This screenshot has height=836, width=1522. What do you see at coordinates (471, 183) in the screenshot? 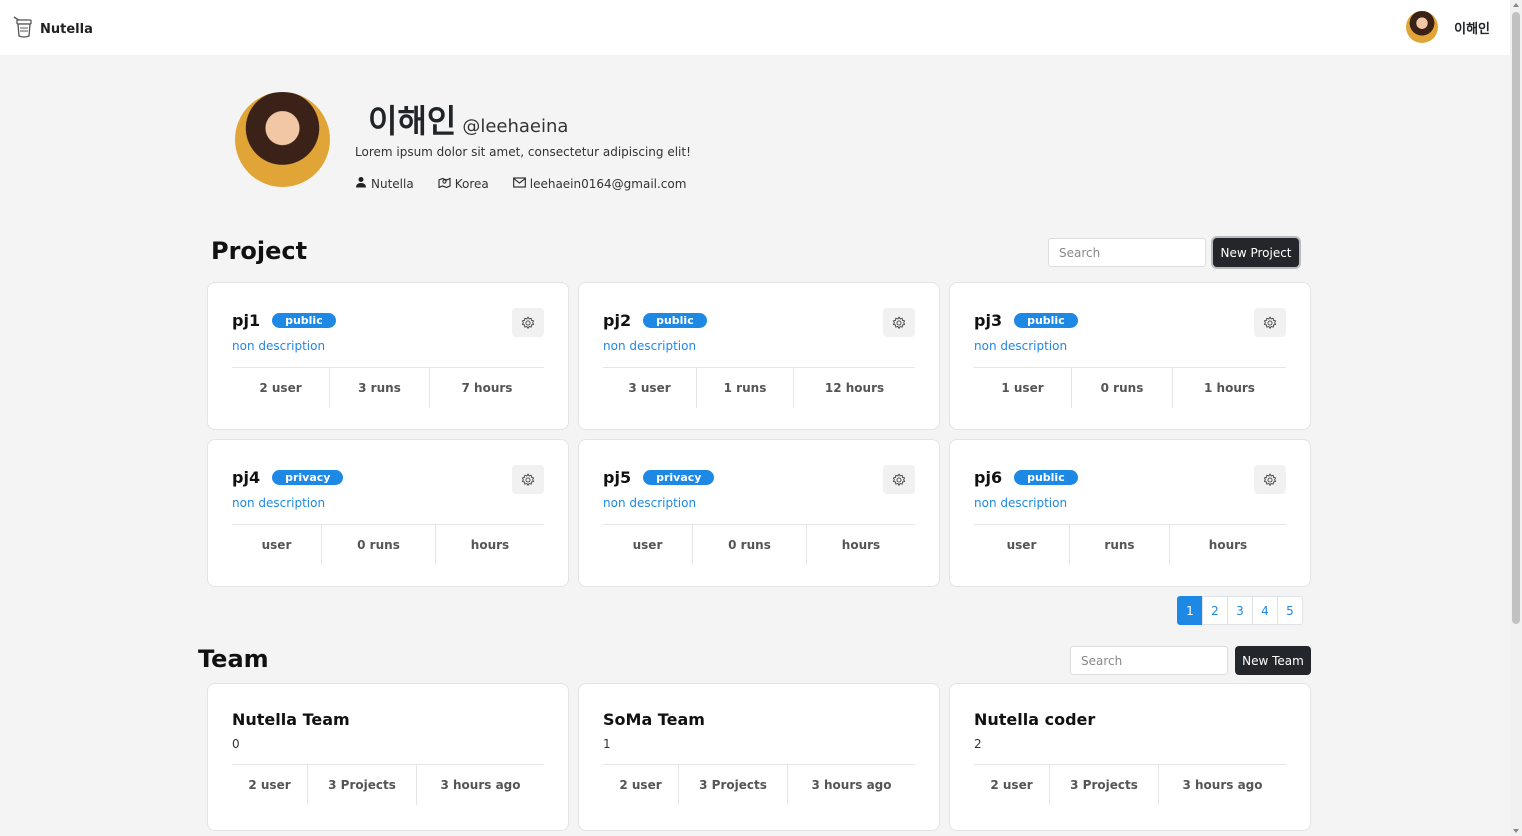
I see `location-text: Korea` at bounding box center [471, 183].